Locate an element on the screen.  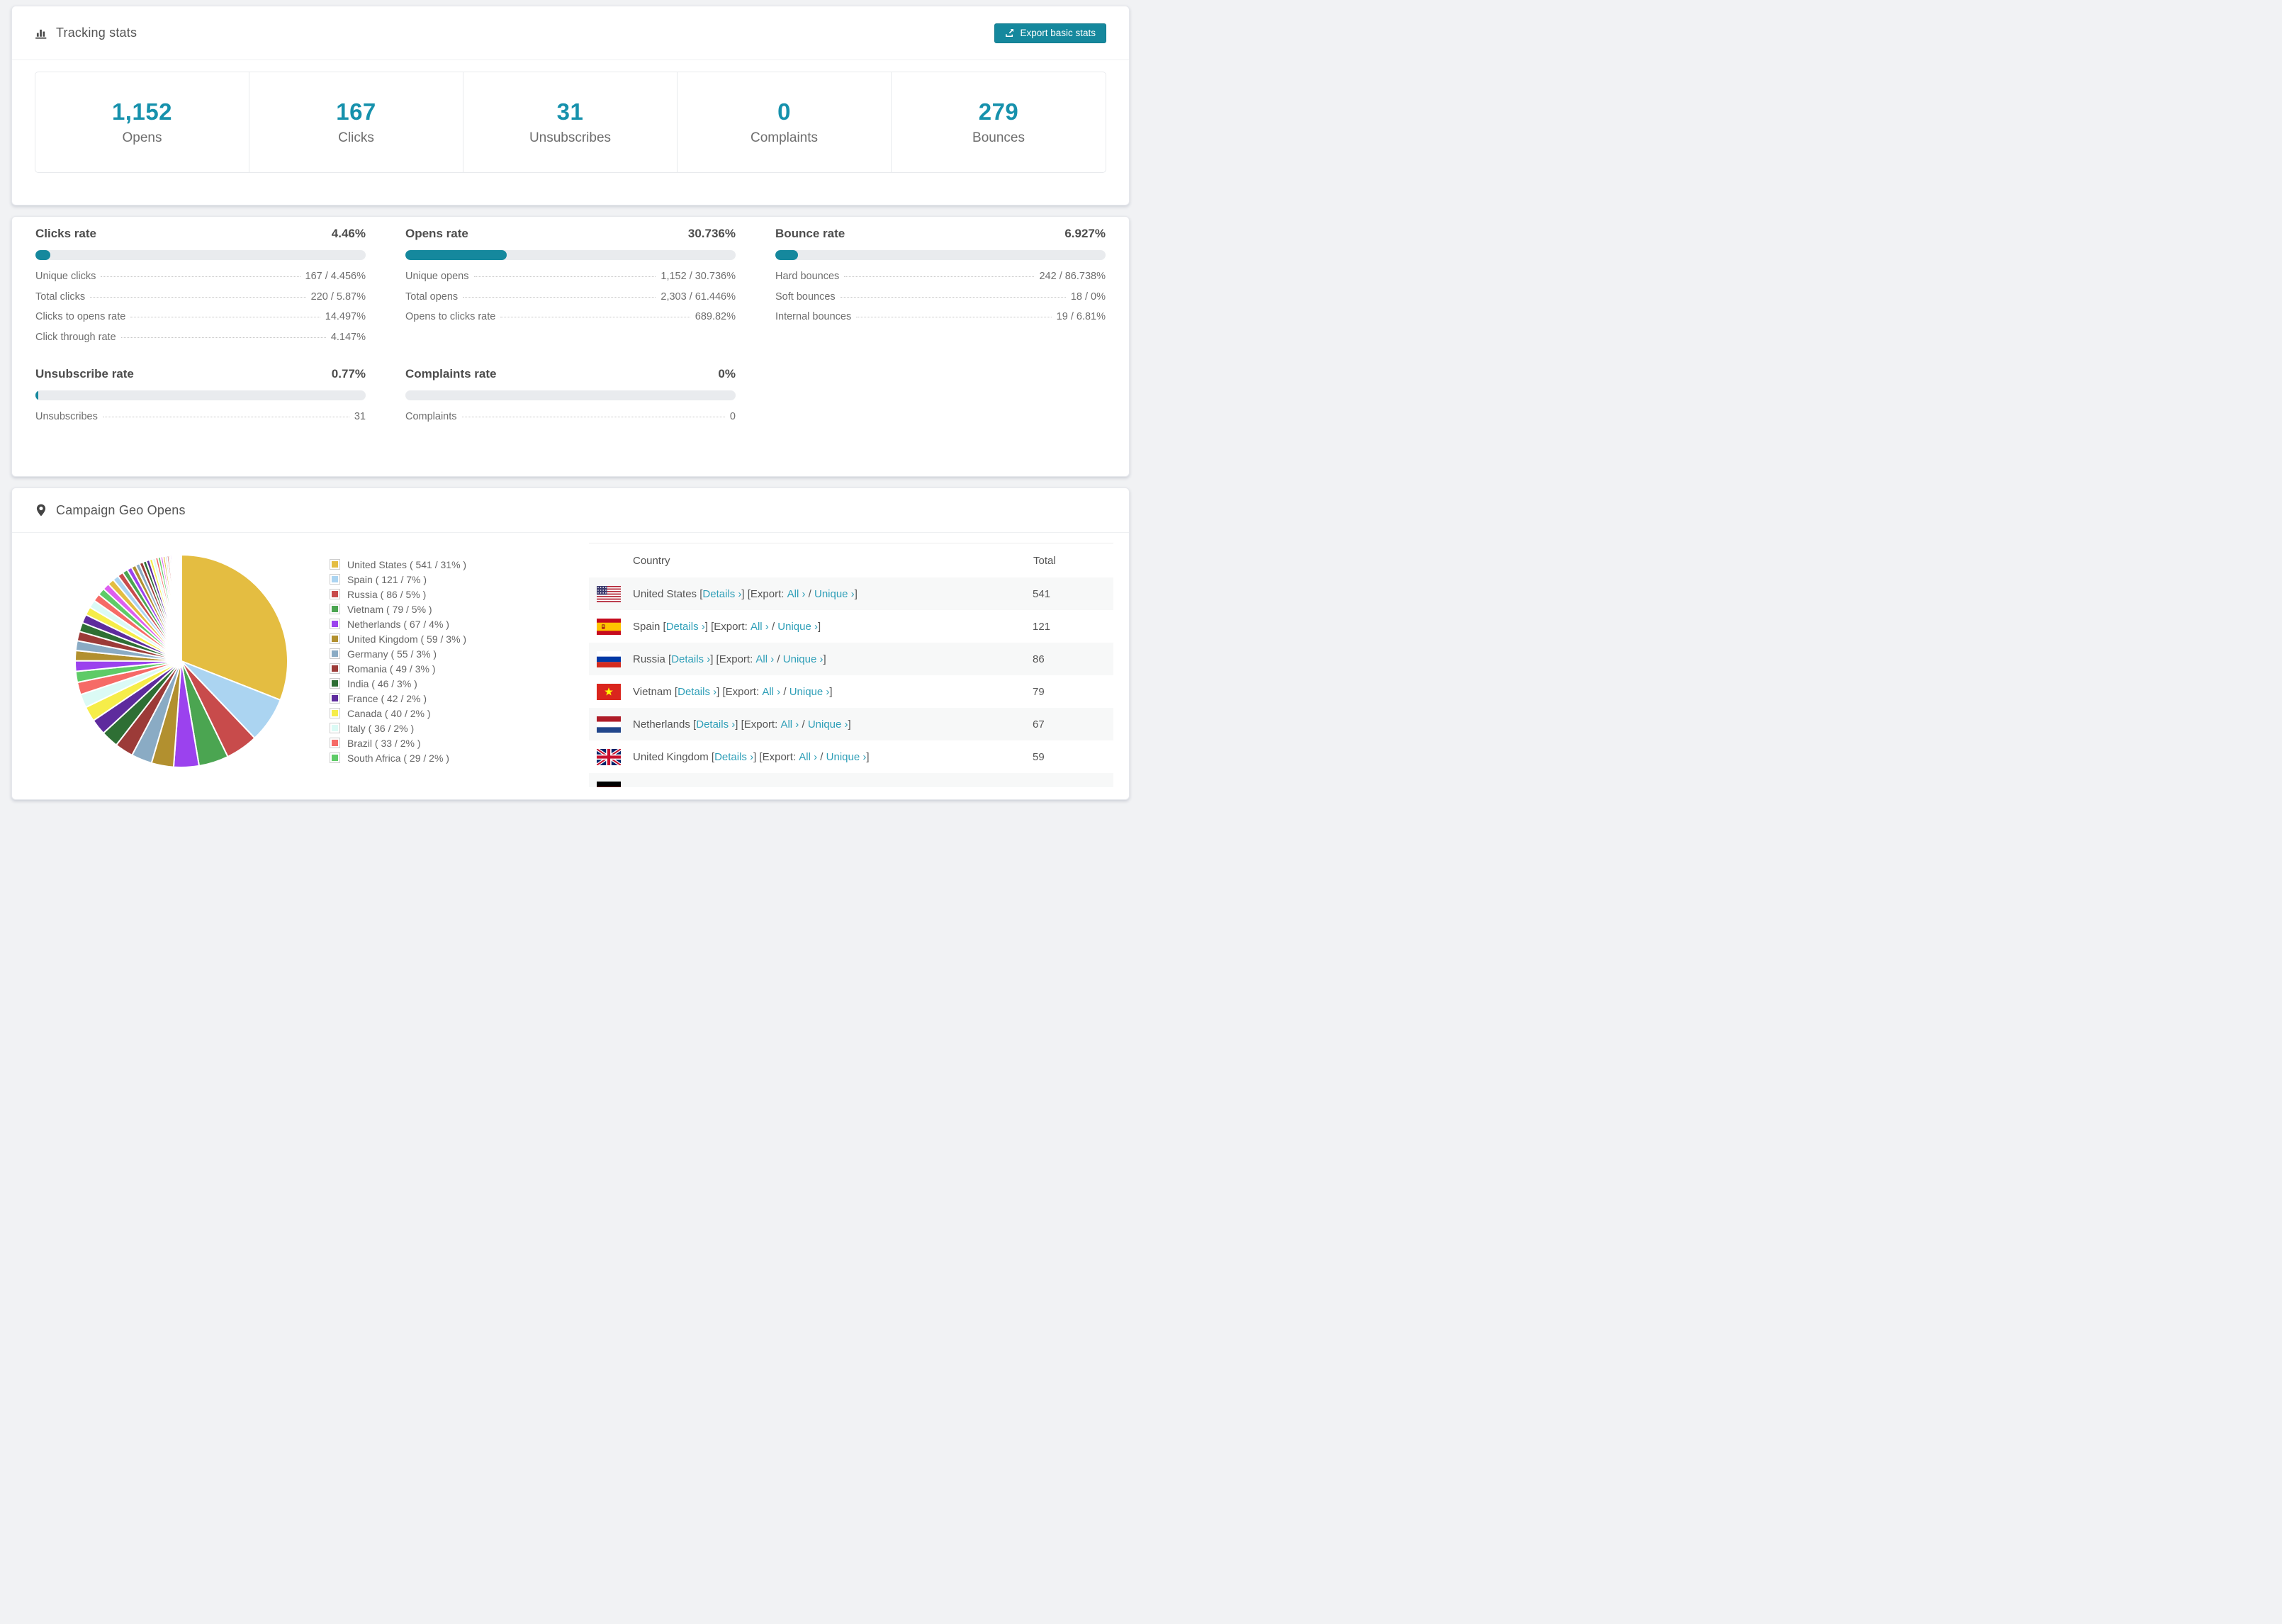
legend-label: Russia ( 86 / 5% ) is located at coordinates (387, 594).